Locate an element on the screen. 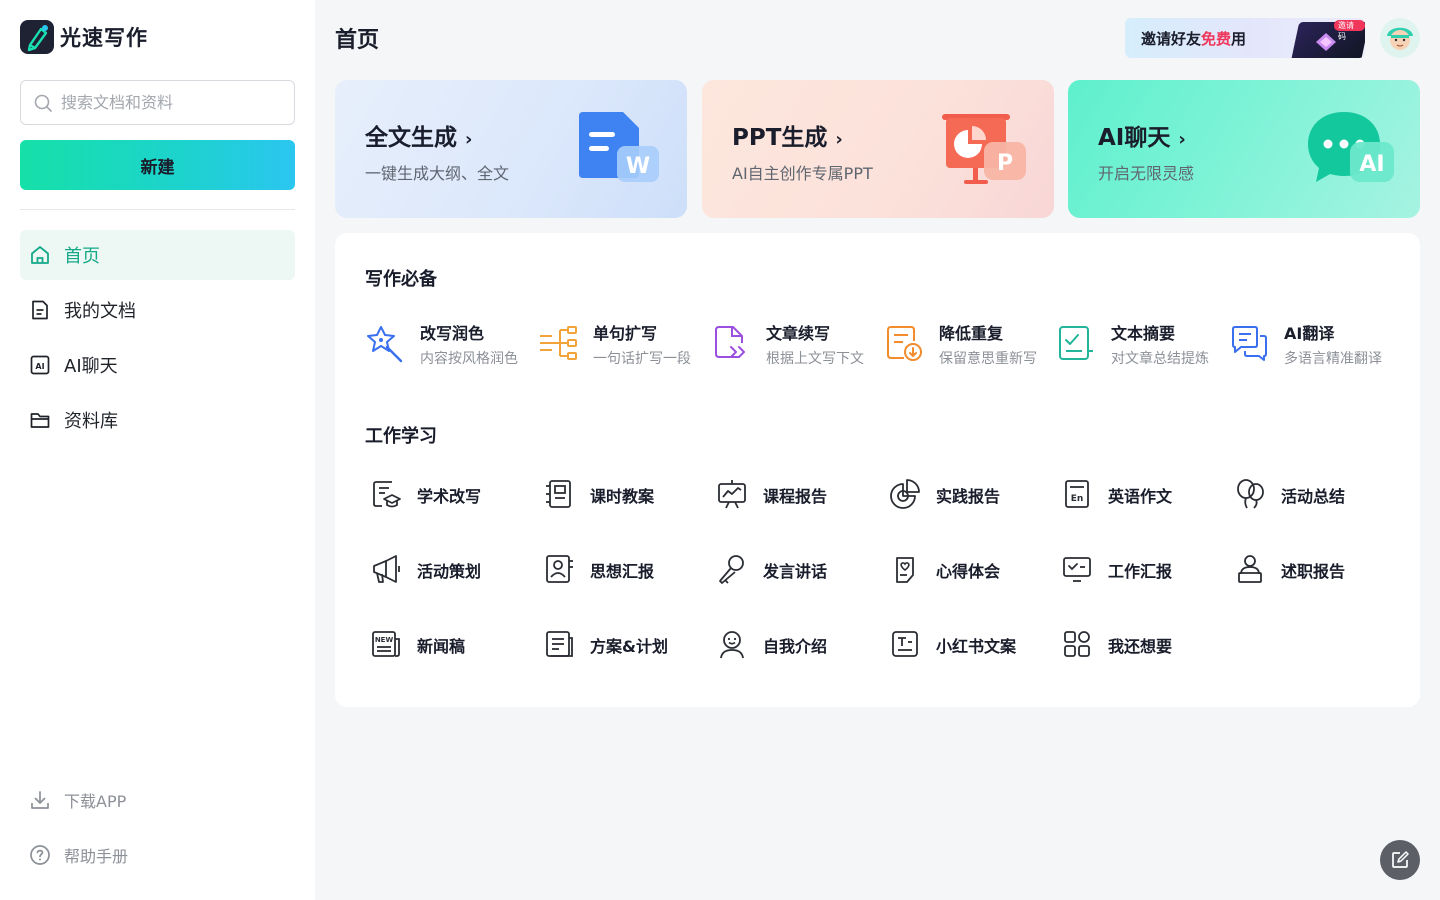 The image size is (1440, 900). work-item-label: 工作汇报 is located at coordinates (1140, 571).